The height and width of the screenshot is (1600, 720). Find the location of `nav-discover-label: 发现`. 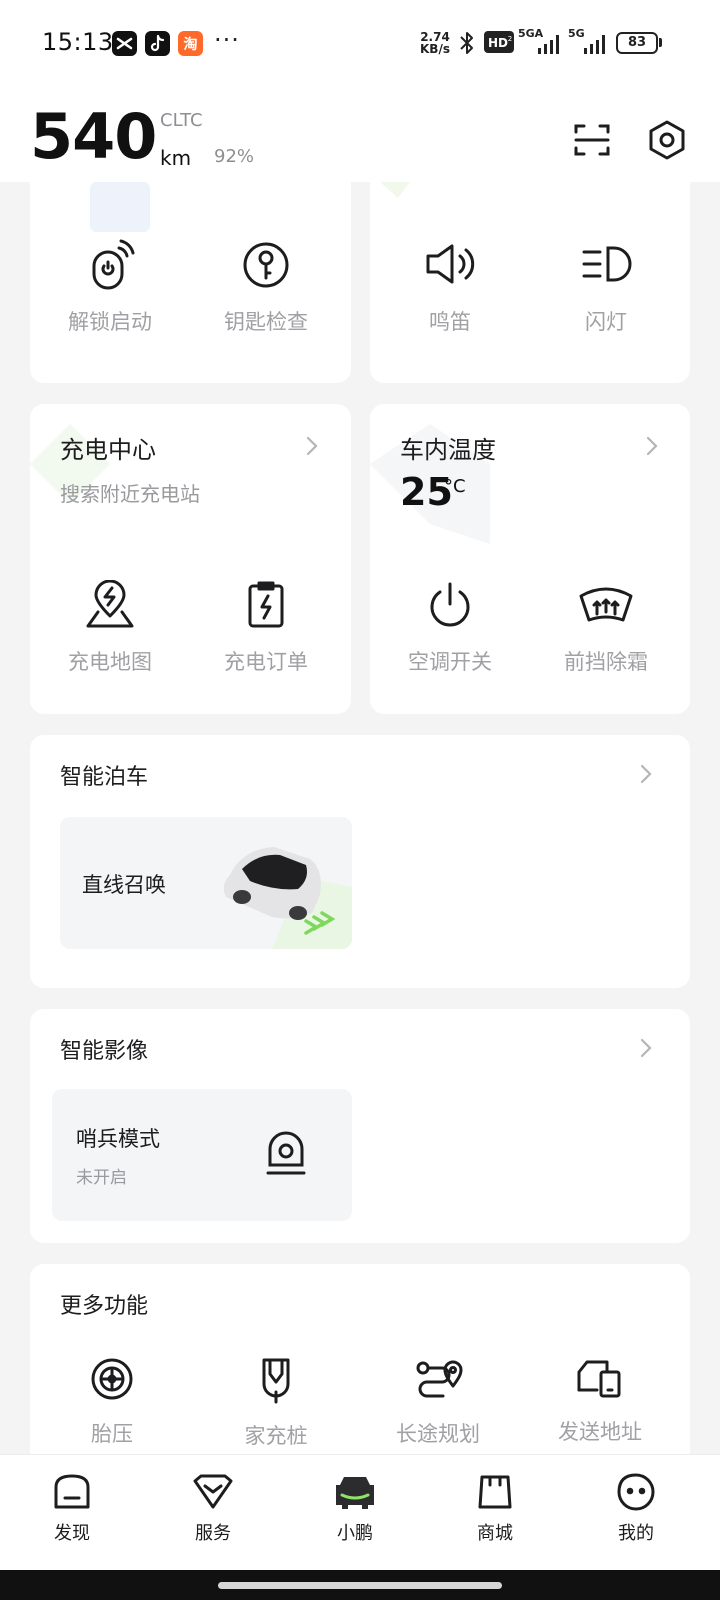

nav-discover-label: 发现 is located at coordinates (72, 1533).